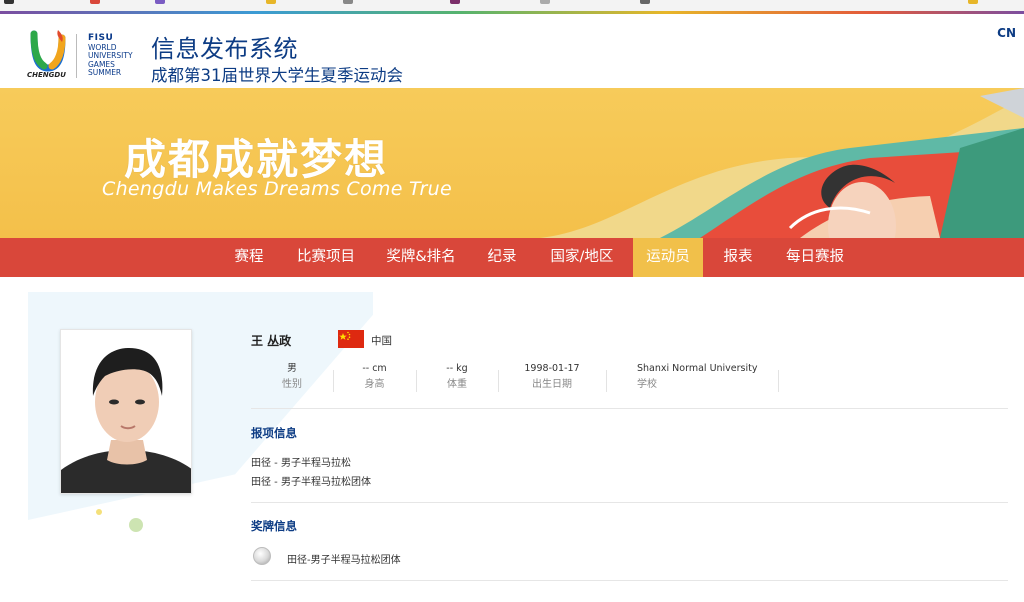 The height and width of the screenshot is (602, 1024). What do you see at coordinates (277, 189) in the screenshot?
I see `banner-slogan-en: Chengdu Makes Dreams Come True` at bounding box center [277, 189].